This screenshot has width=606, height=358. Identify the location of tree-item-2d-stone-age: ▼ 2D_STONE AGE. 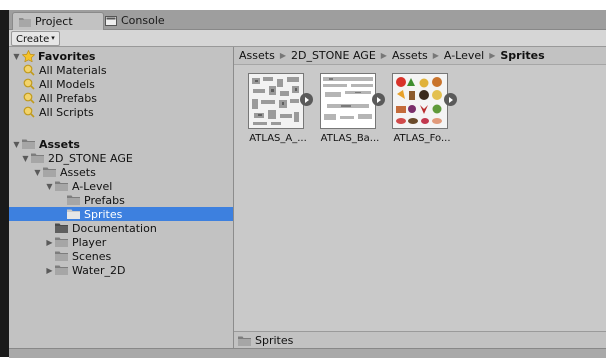
(121, 158).